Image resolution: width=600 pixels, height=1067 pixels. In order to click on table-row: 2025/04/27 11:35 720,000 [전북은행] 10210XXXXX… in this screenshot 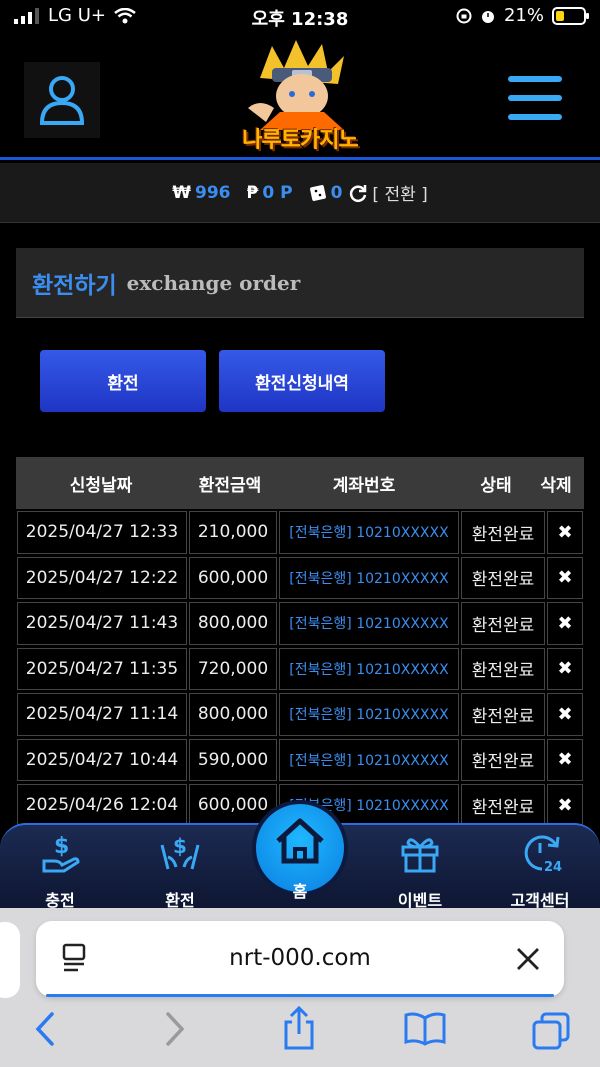, I will do `click(300, 668)`.